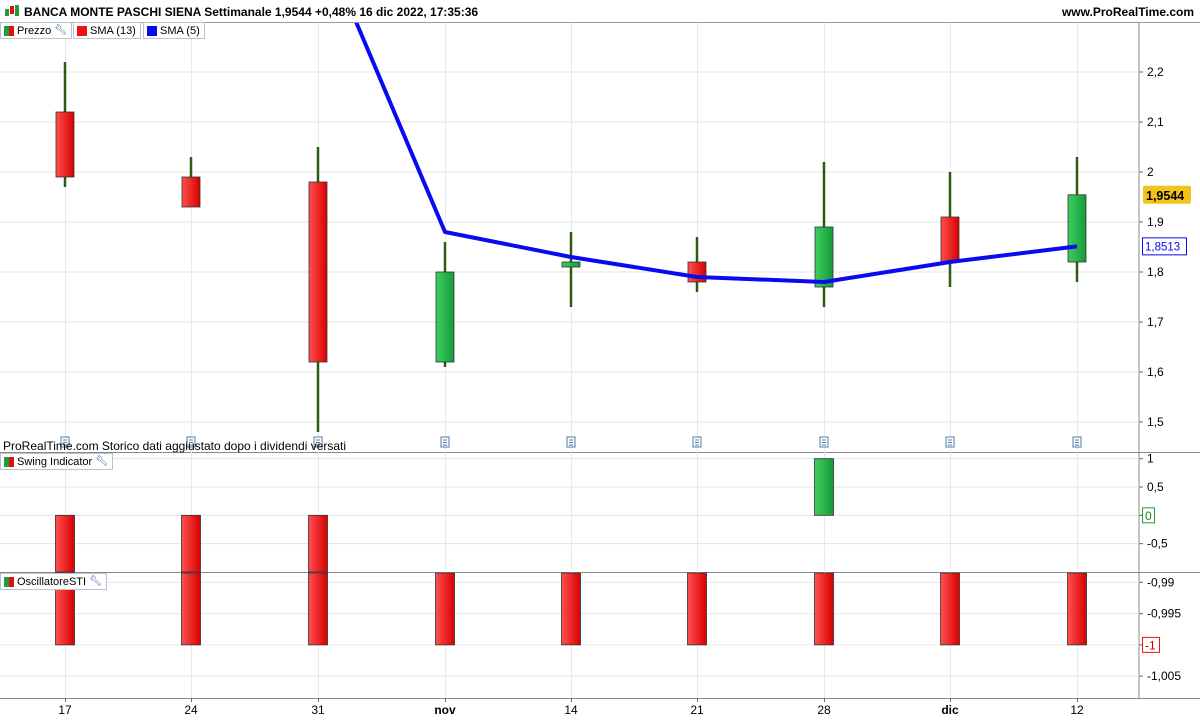 The image size is (1200, 720). I want to click on x-tick-label: 12, so click(1077, 710).